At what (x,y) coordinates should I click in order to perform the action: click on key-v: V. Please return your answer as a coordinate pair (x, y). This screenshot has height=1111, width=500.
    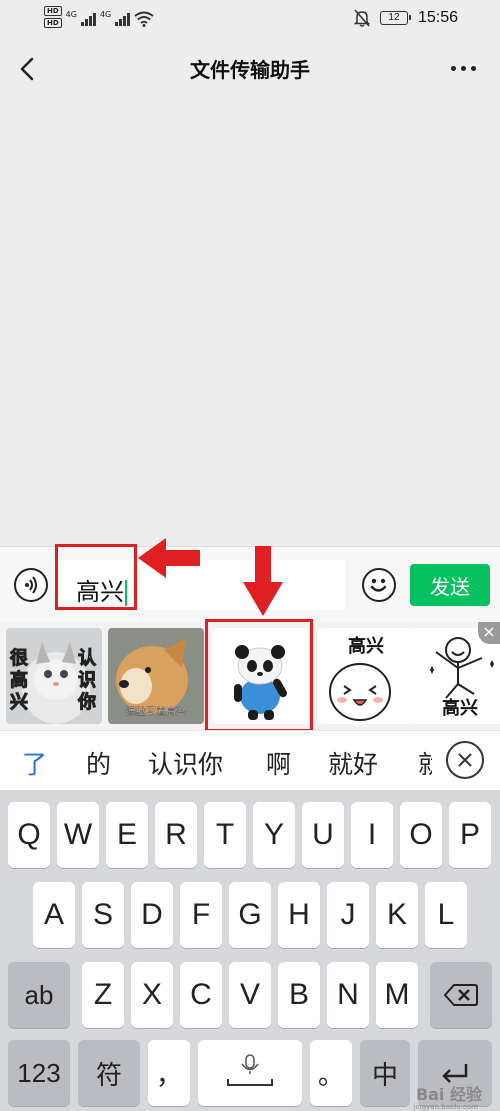
    Looking at the image, I should click on (250, 995).